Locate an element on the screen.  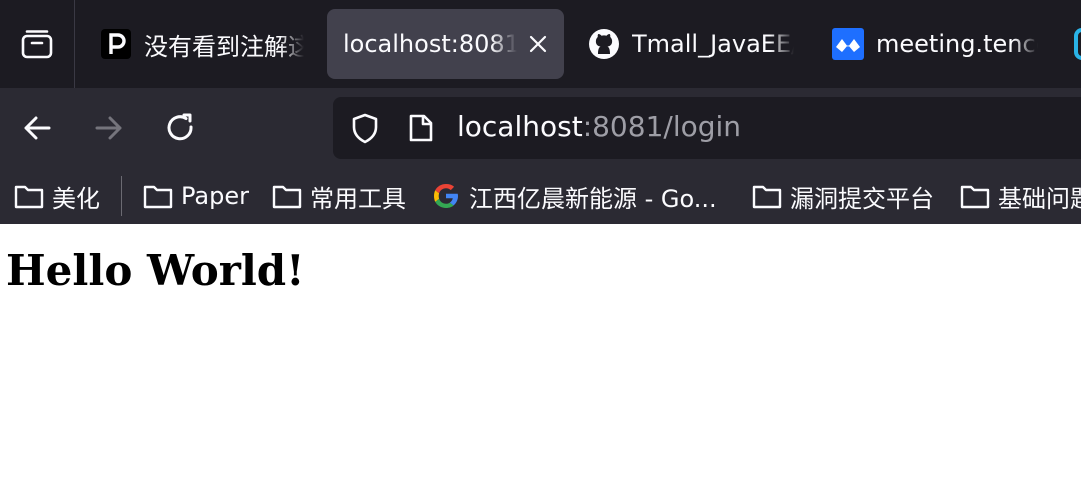
back-arrow-icon is located at coordinates (37, 128).